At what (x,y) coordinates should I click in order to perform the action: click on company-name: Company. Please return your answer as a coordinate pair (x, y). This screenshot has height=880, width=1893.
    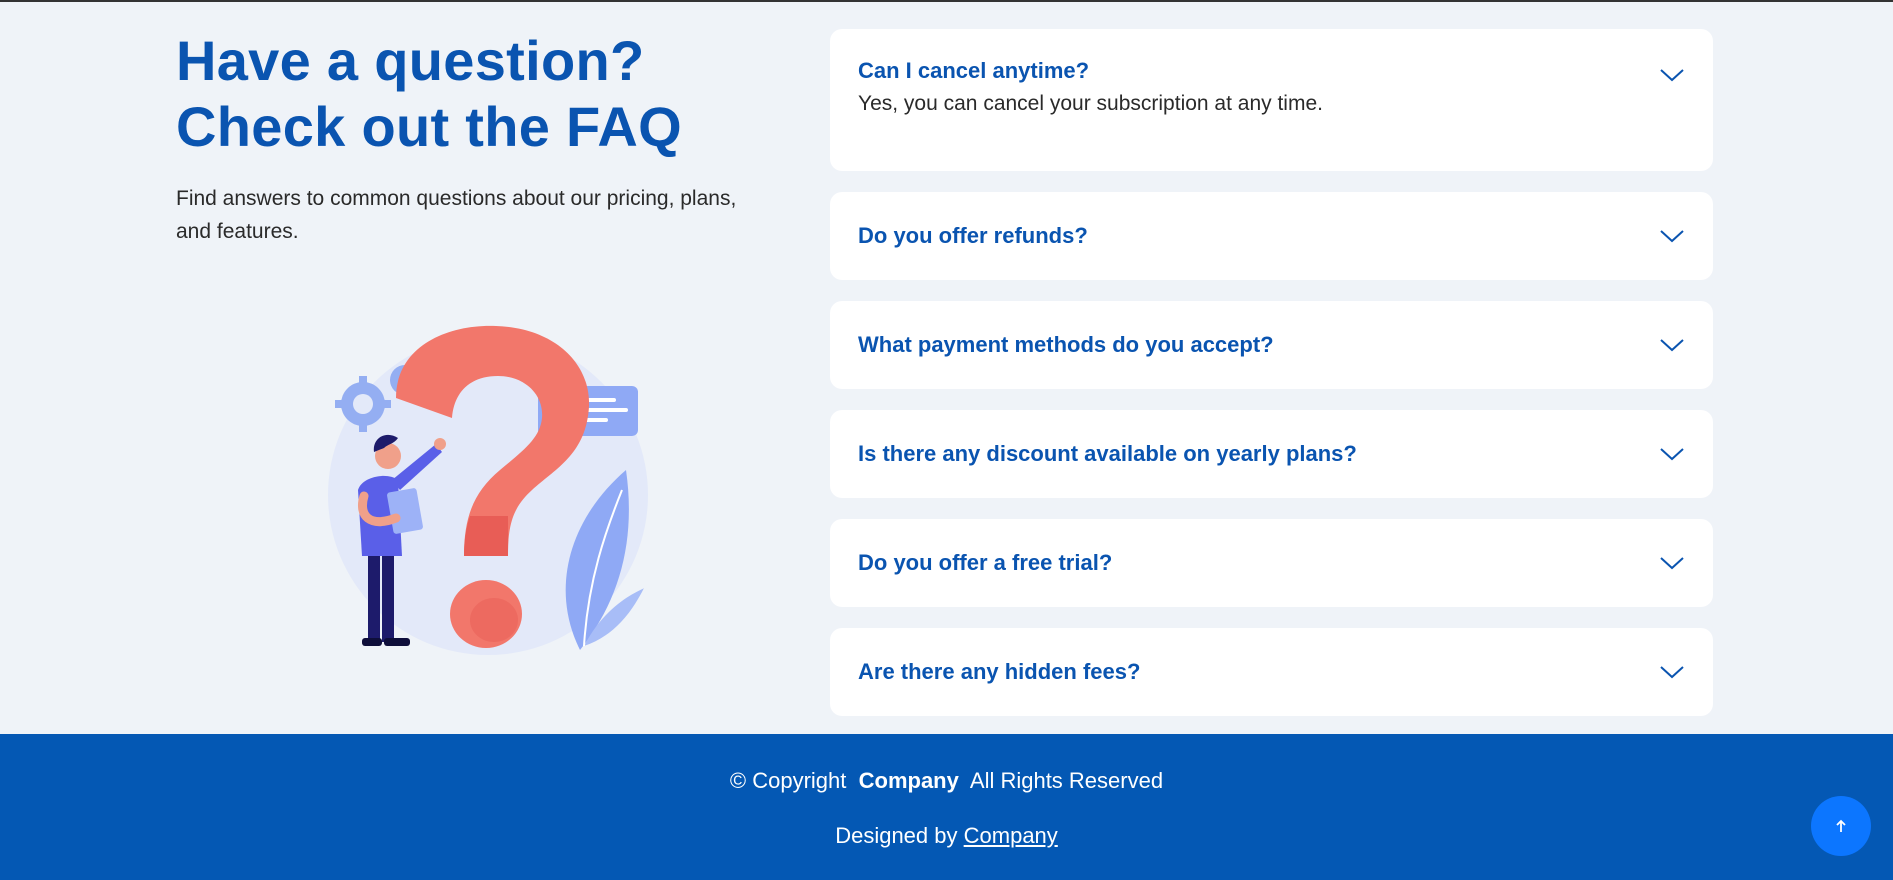
    Looking at the image, I should click on (908, 780).